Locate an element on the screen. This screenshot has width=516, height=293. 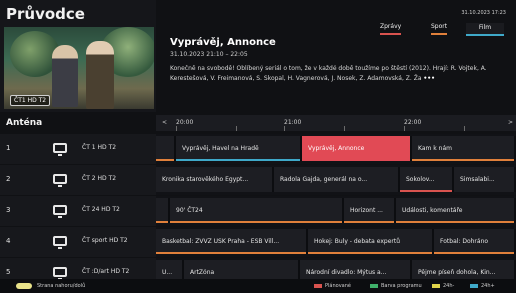
program-title: Vyprávěj, Havel na Hradě is located at coordinates (220, 148).